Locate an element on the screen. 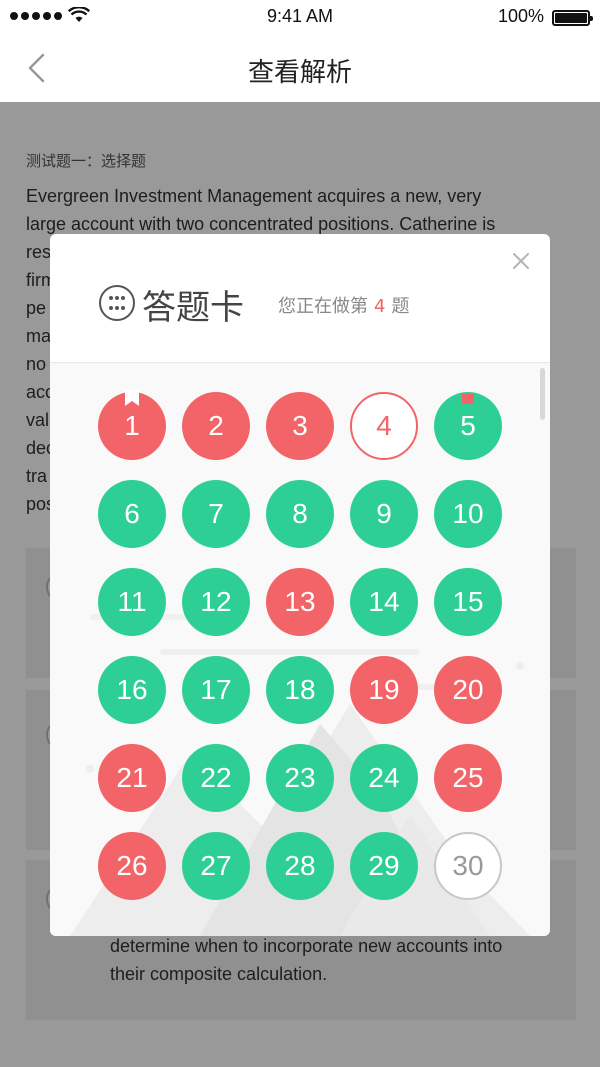  question-number-label: 9 is located at coordinates (384, 513).